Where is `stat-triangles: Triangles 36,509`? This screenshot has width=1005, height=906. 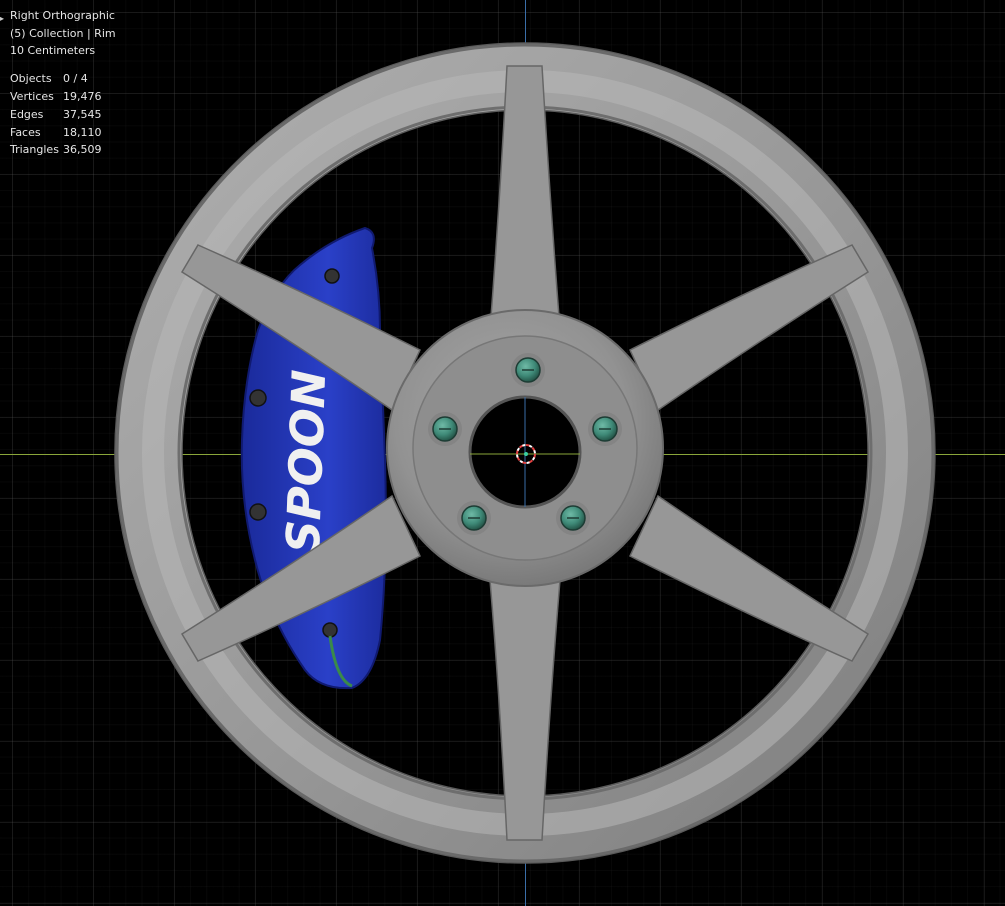
stat-triangles: Triangles 36,509 is located at coordinates (56, 150).